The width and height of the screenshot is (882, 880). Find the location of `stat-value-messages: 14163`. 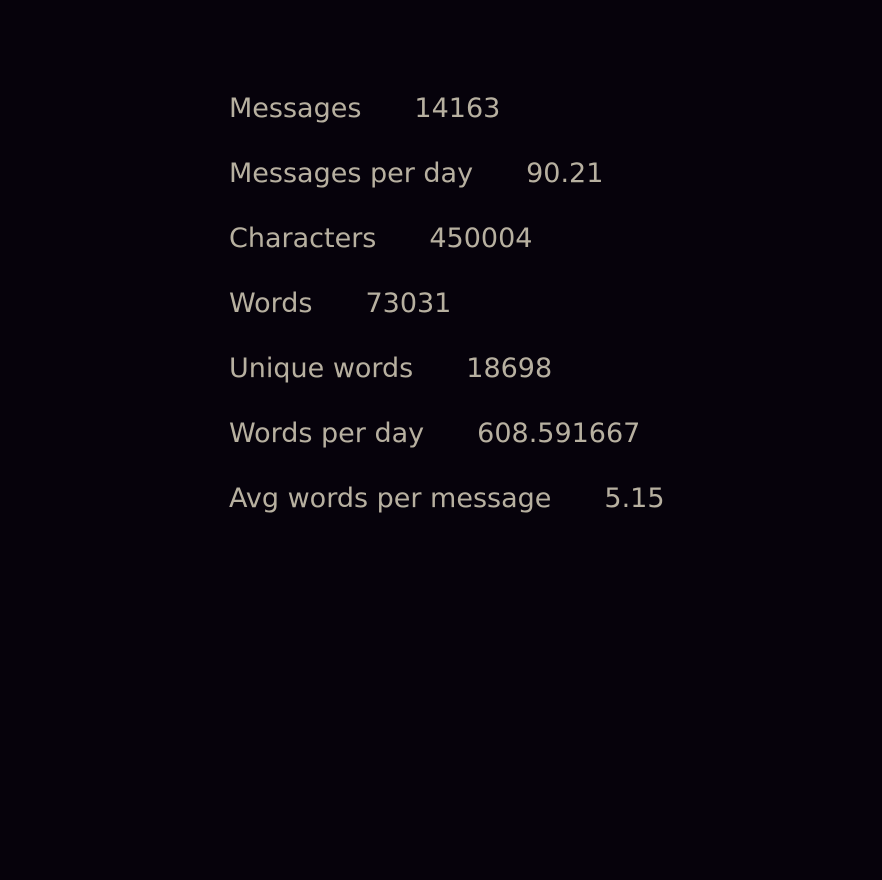

stat-value-messages: 14163 is located at coordinates (457, 108).